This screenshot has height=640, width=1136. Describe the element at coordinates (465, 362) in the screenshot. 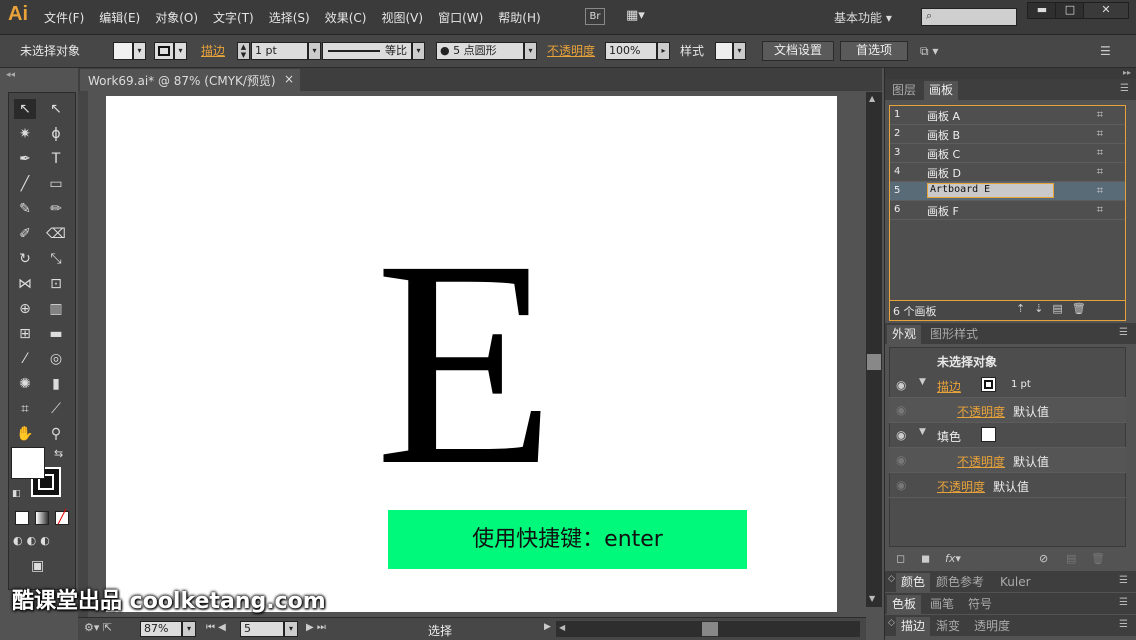

I see `artboard-letter: E` at that location.